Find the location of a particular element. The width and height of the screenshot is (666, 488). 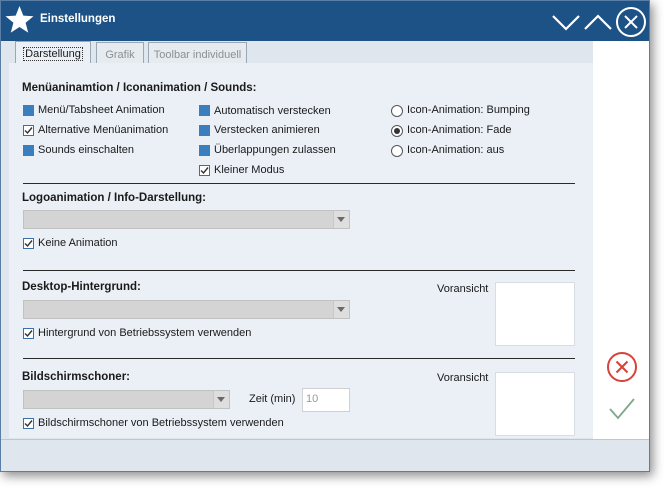

maximize-button is located at coordinates (598, 22).